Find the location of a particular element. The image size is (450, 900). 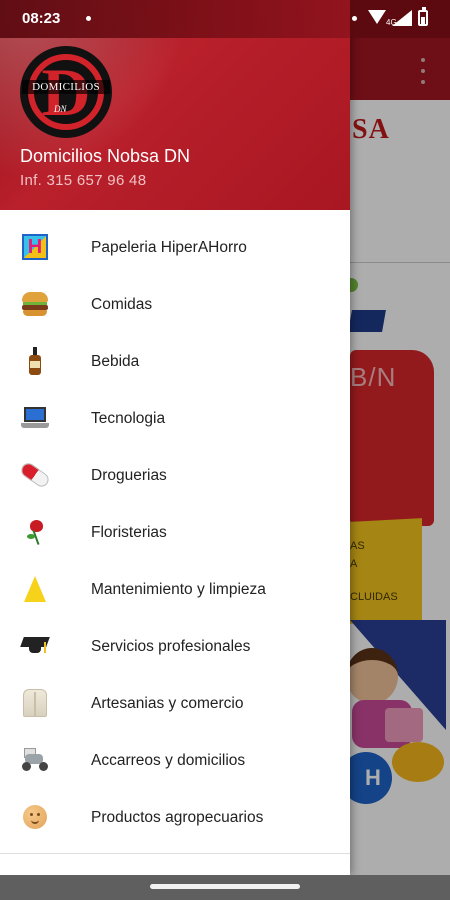

menu-item-label: Artesanias y comercio is located at coordinates (167, 703).